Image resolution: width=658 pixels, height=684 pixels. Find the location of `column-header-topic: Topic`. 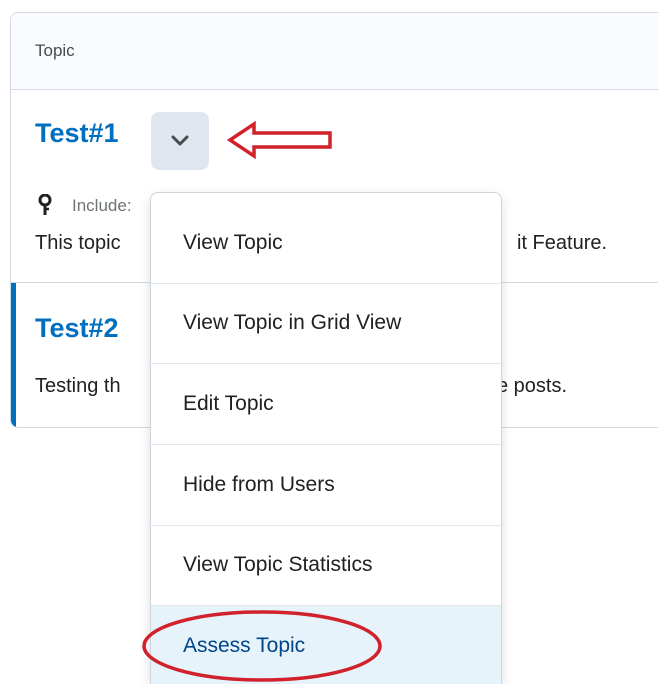

column-header-topic: Topic is located at coordinates (55, 50).